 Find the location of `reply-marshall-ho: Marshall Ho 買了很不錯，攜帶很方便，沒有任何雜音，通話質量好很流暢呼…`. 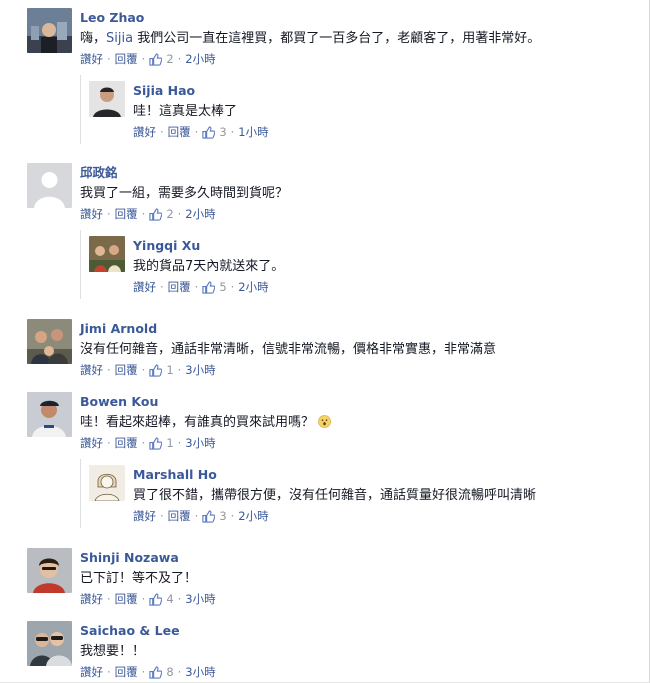

reply-marshall-ho: Marshall Ho 買了很不錯，攜帶很方便，沒有任何雜音，通話質量好很流暢呼… is located at coordinates (312, 494).